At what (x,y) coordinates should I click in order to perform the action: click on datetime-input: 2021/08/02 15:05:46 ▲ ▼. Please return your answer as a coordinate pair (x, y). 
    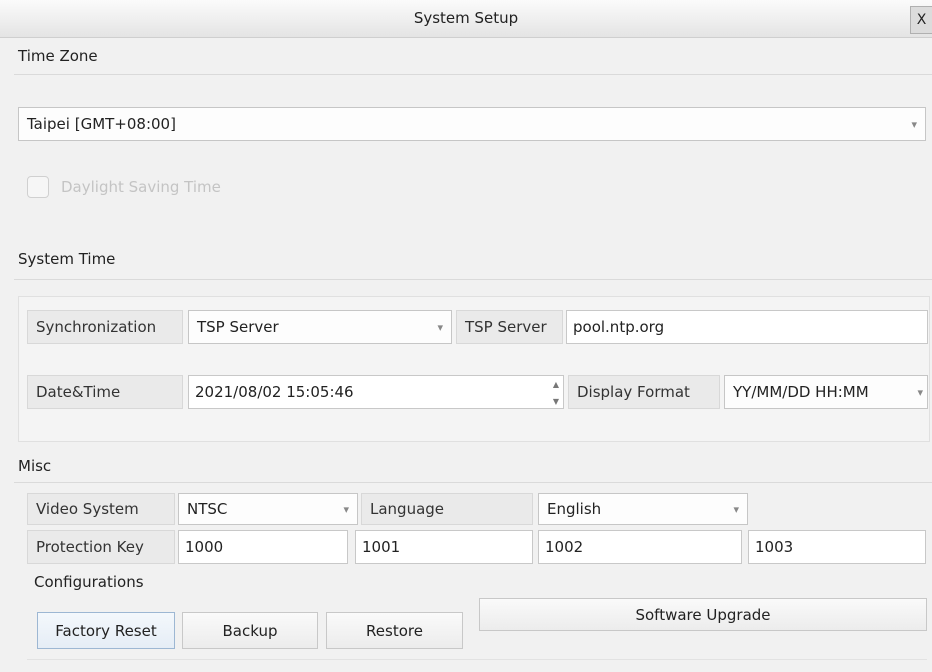
    Looking at the image, I should click on (376, 392).